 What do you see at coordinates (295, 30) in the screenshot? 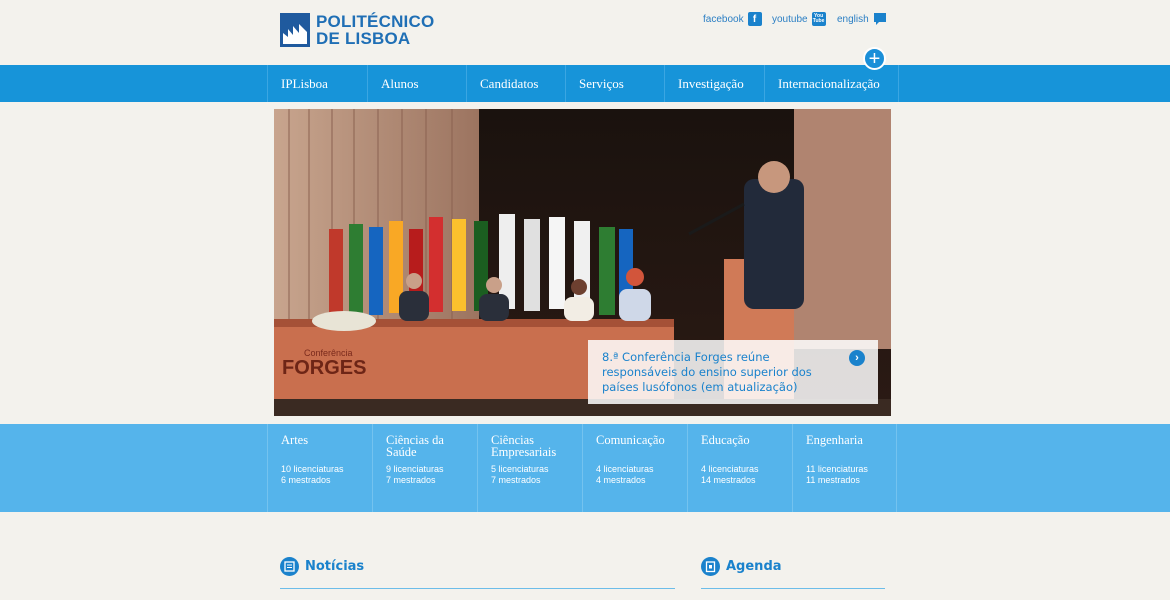
I see `logo-mark-icon` at bounding box center [295, 30].